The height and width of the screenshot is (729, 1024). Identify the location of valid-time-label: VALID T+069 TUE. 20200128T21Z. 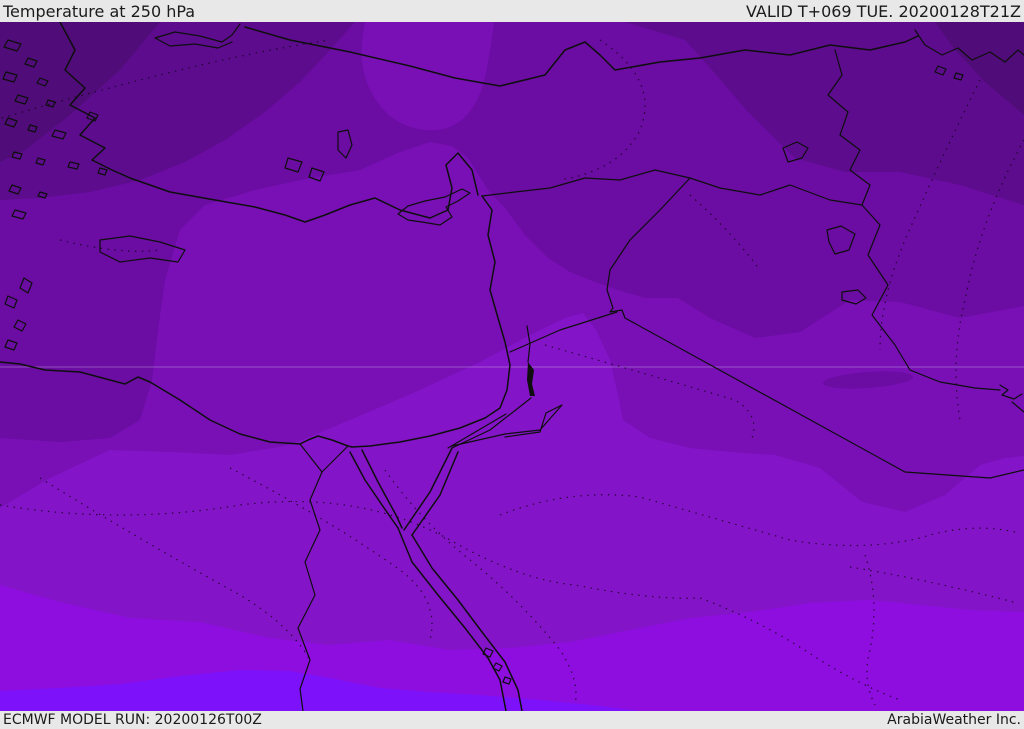
(883, 11).